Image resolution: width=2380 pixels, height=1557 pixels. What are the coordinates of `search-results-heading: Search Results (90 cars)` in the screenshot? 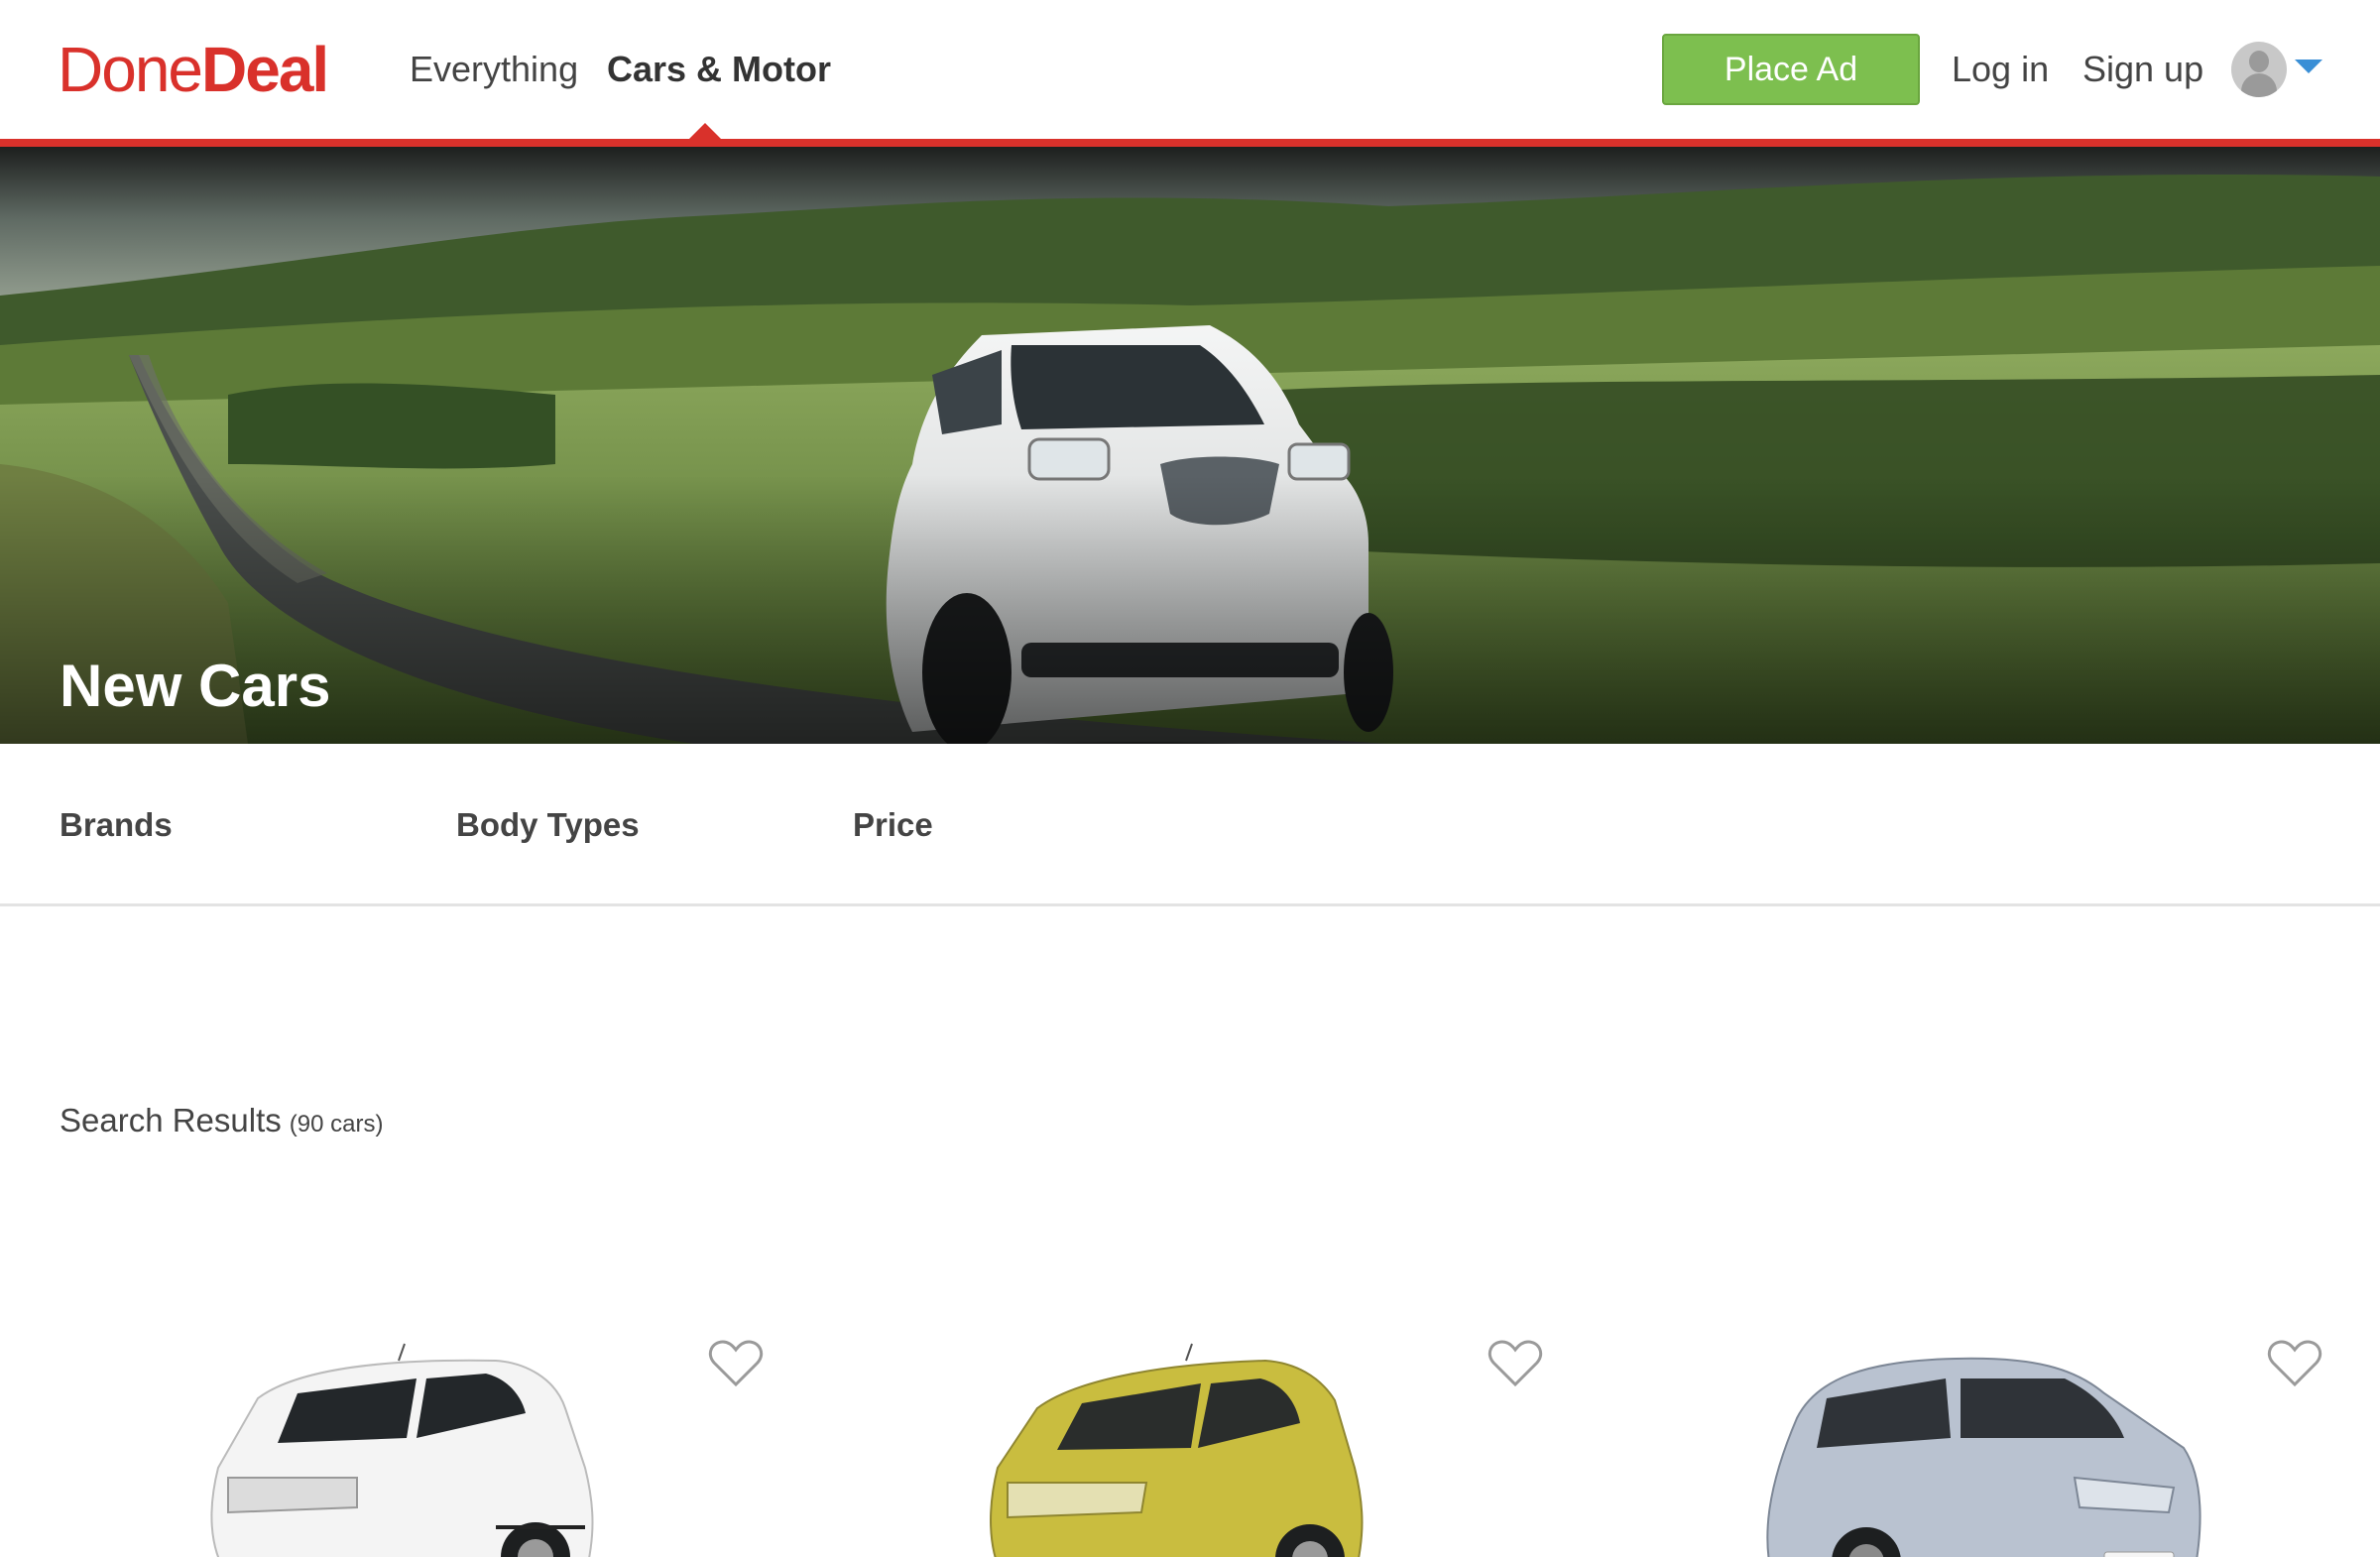 It's located at (221, 1122).